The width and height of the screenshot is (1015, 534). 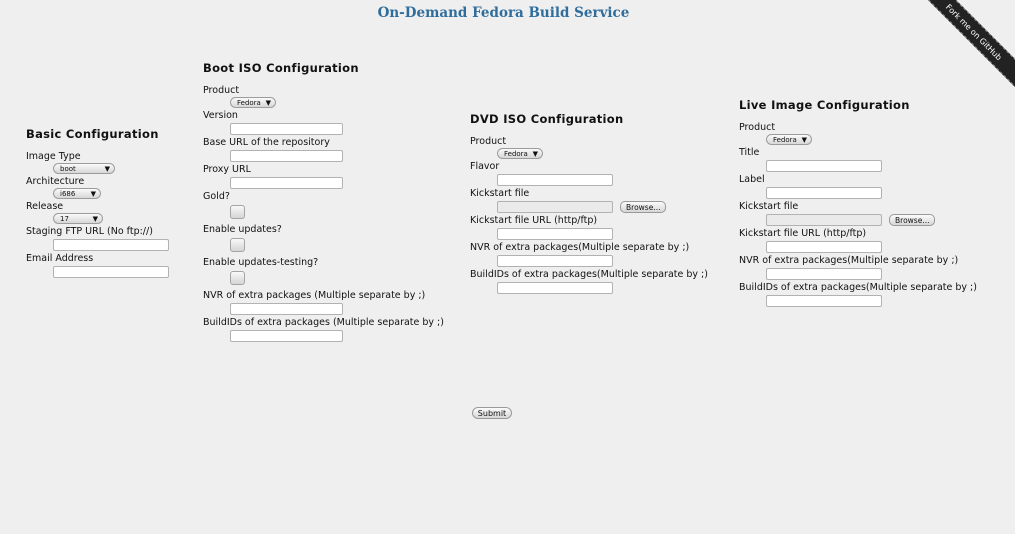 I want to click on live-kickstart-url-input, so click(x=824, y=247).